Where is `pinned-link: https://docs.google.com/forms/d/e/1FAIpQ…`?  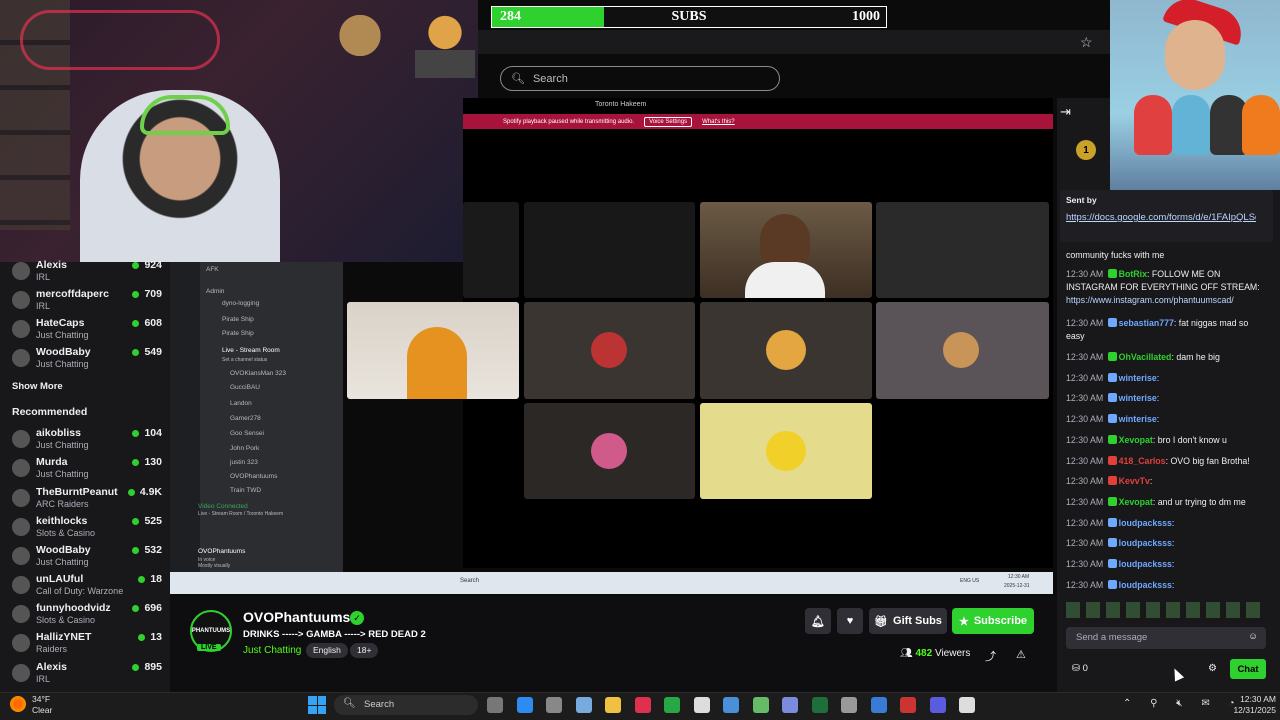
pinned-link: https://docs.google.com/forms/d/e/1FAIpQ… is located at coordinates (1161, 218).